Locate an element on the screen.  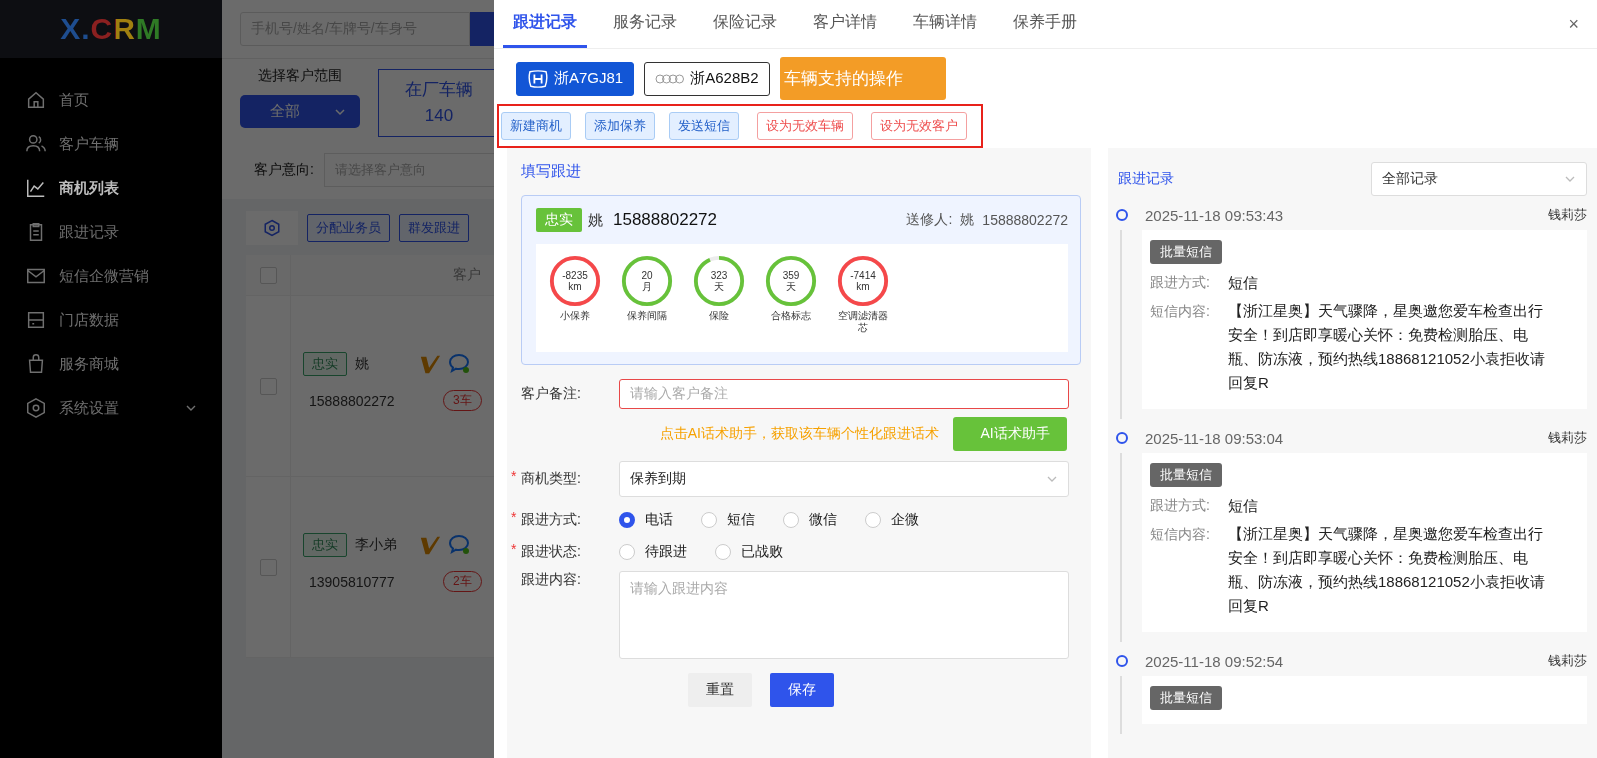
sidebar-item: 跟进记录 is located at coordinates (111, 232).